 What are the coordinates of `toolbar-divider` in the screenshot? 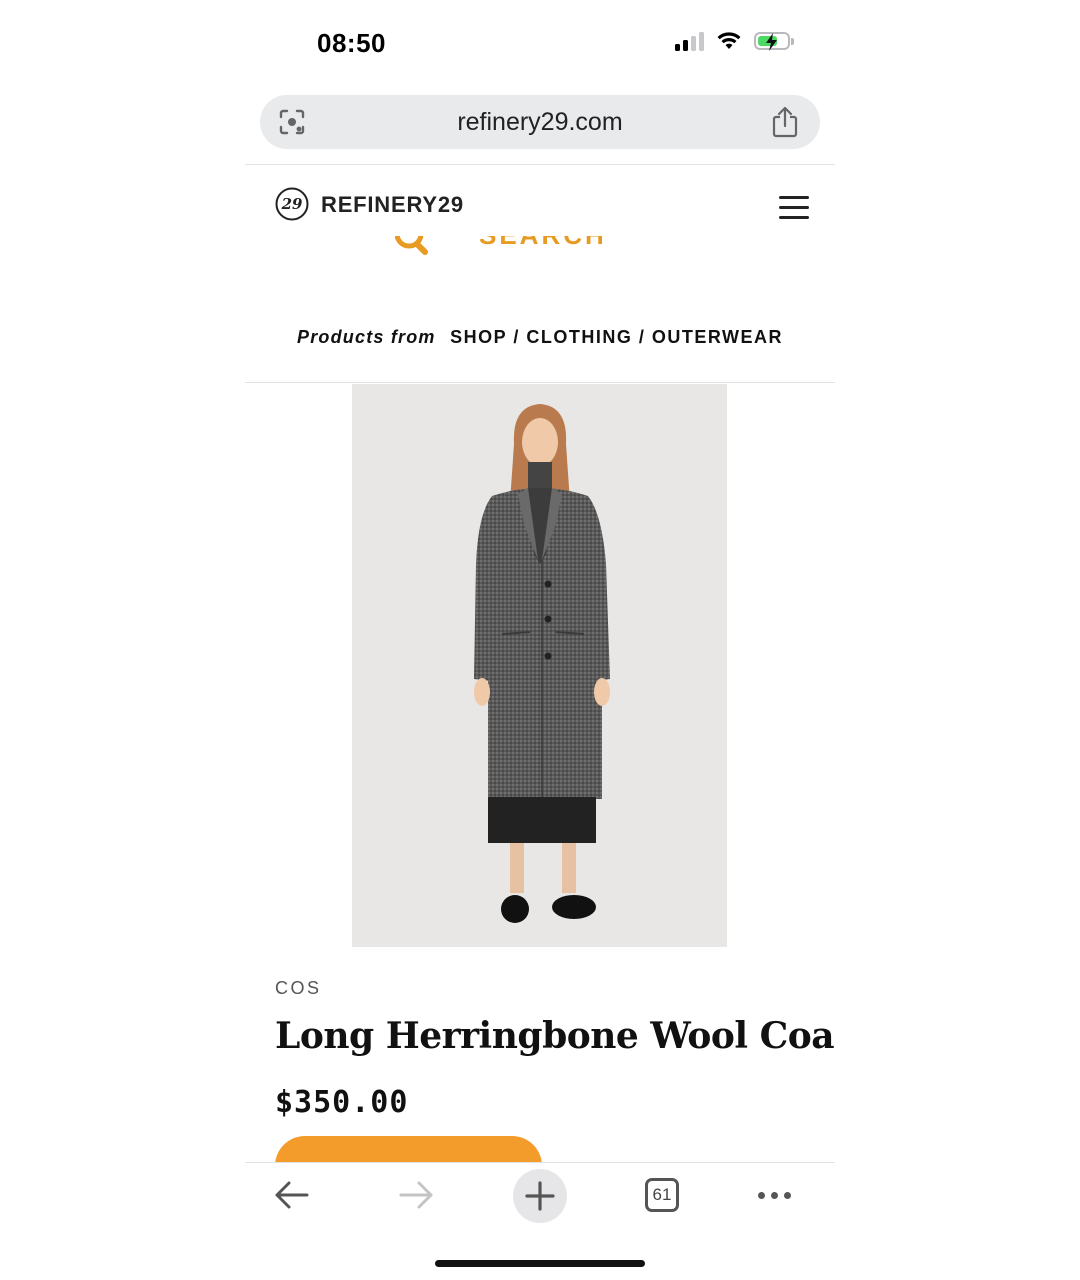 It's located at (540, 1162).